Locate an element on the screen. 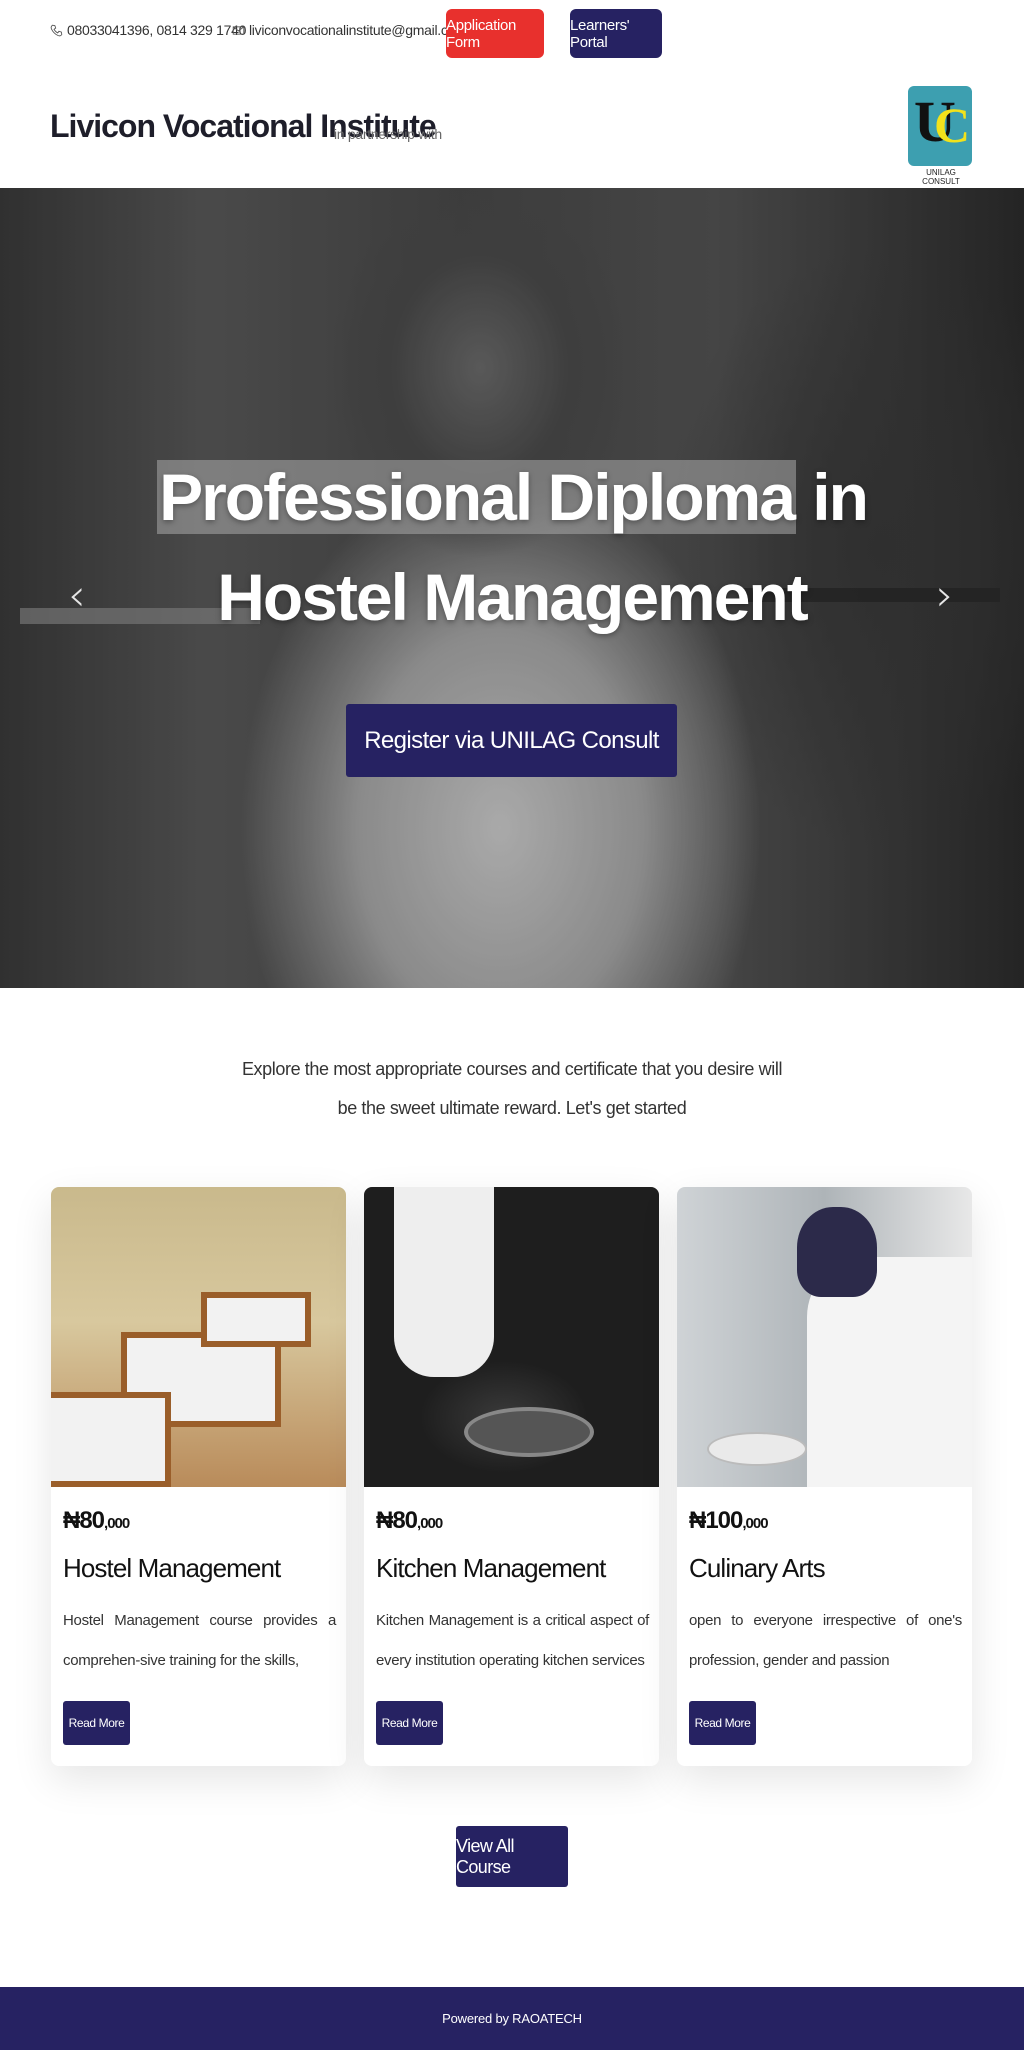  price-main: ₦100 is located at coordinates (716, 1520).